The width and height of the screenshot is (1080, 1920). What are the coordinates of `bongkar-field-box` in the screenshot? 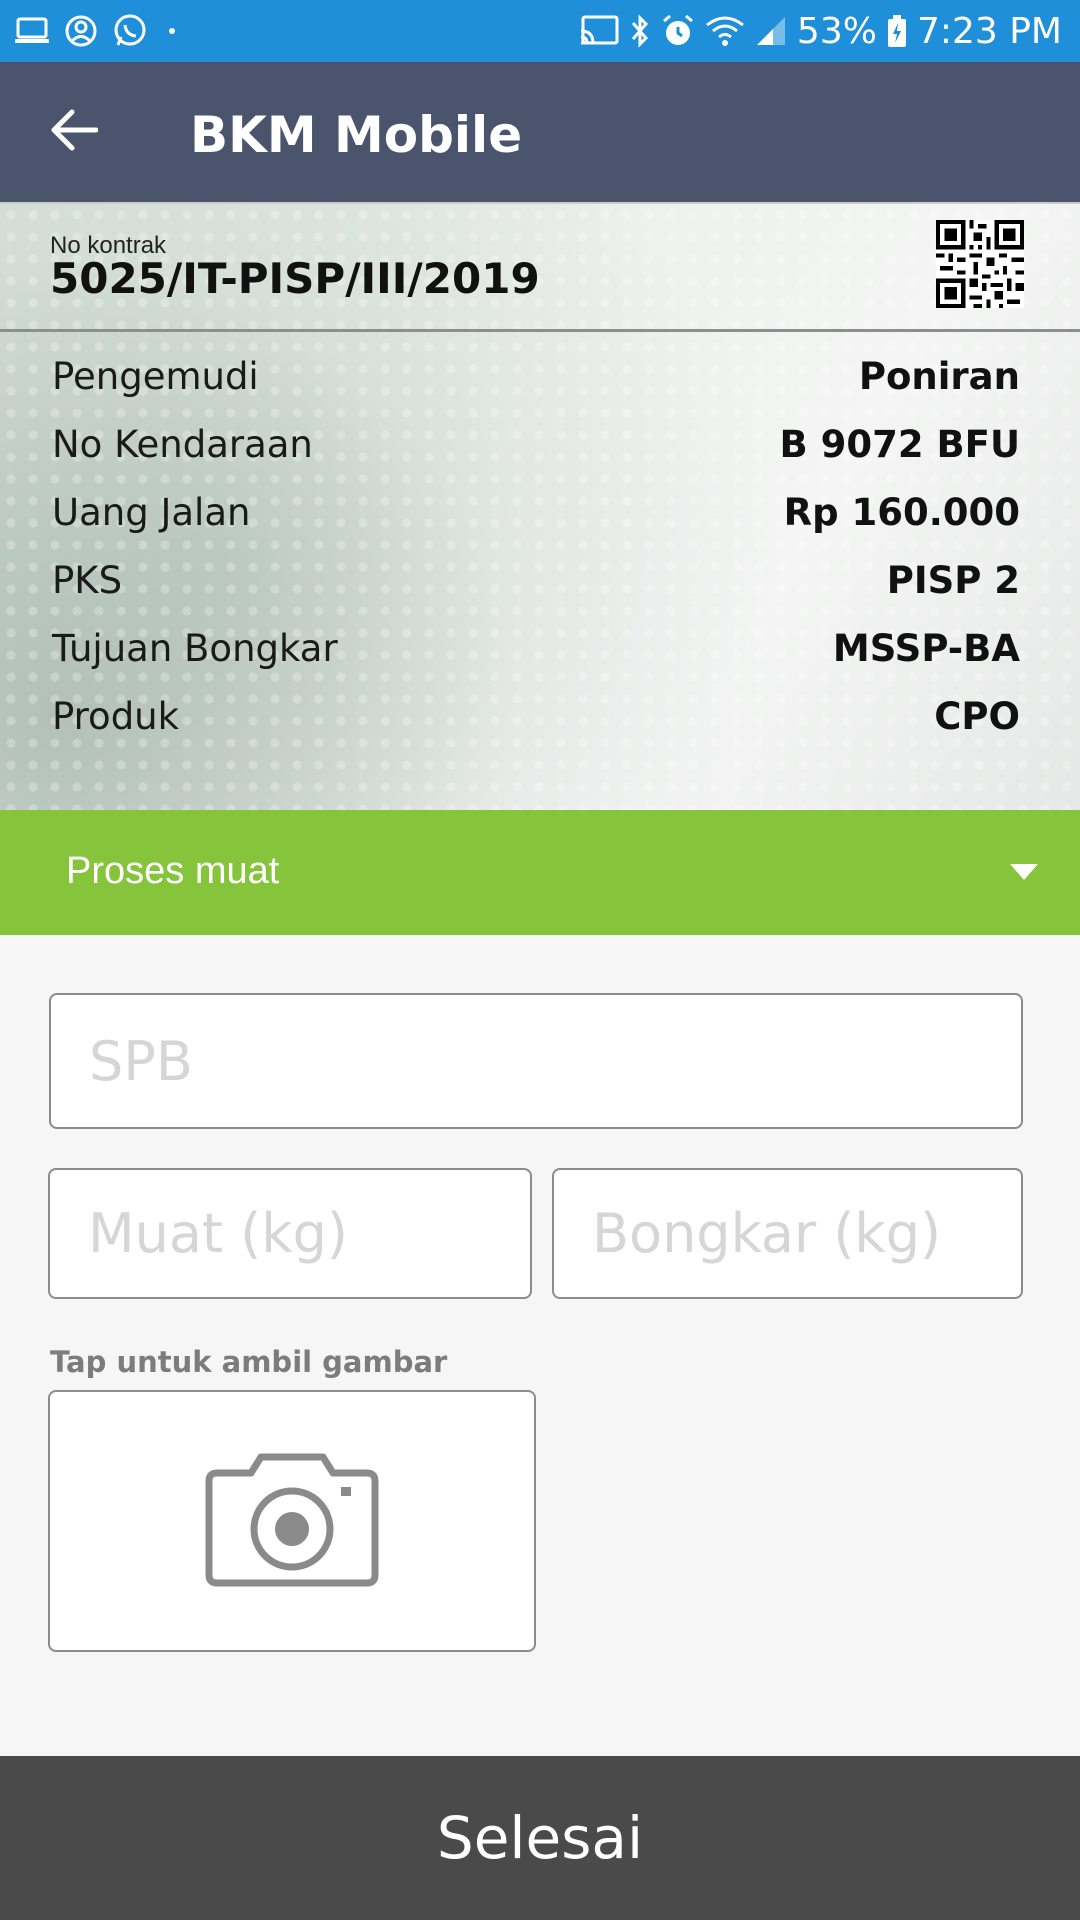 It's located at (787, 1233).